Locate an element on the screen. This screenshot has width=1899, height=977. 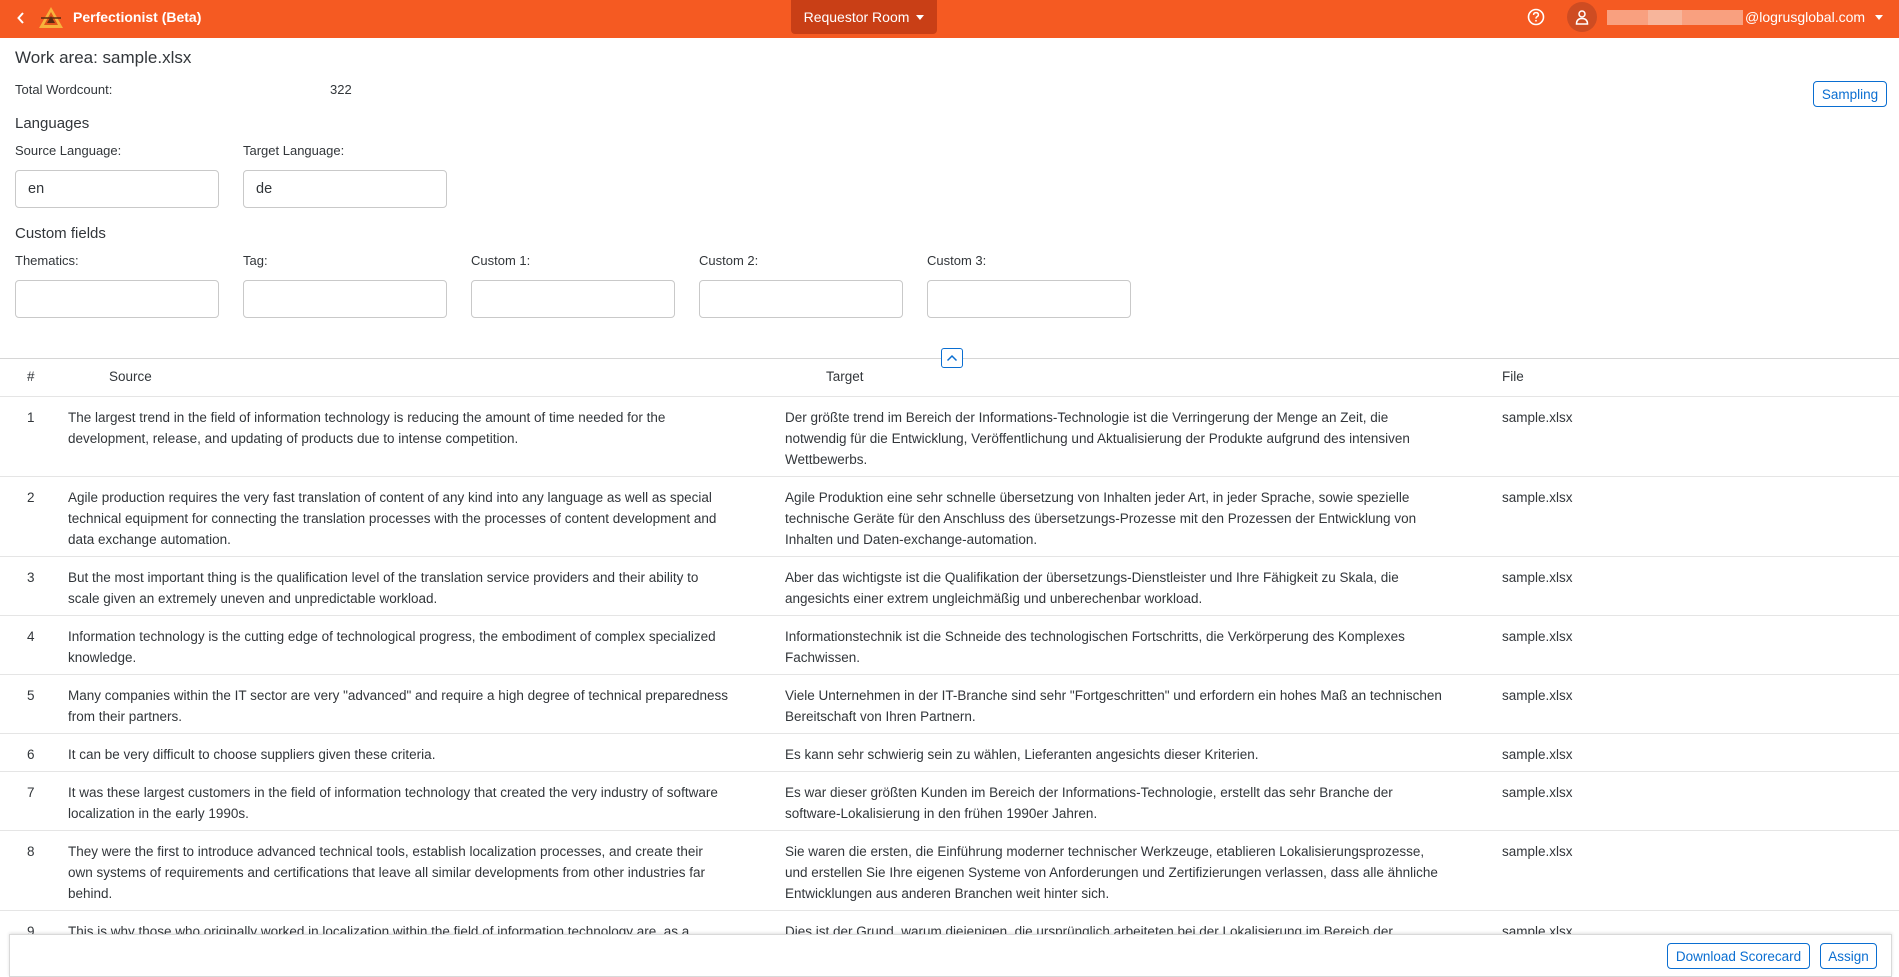
redacted-username is located at coordinates (1675, 17).